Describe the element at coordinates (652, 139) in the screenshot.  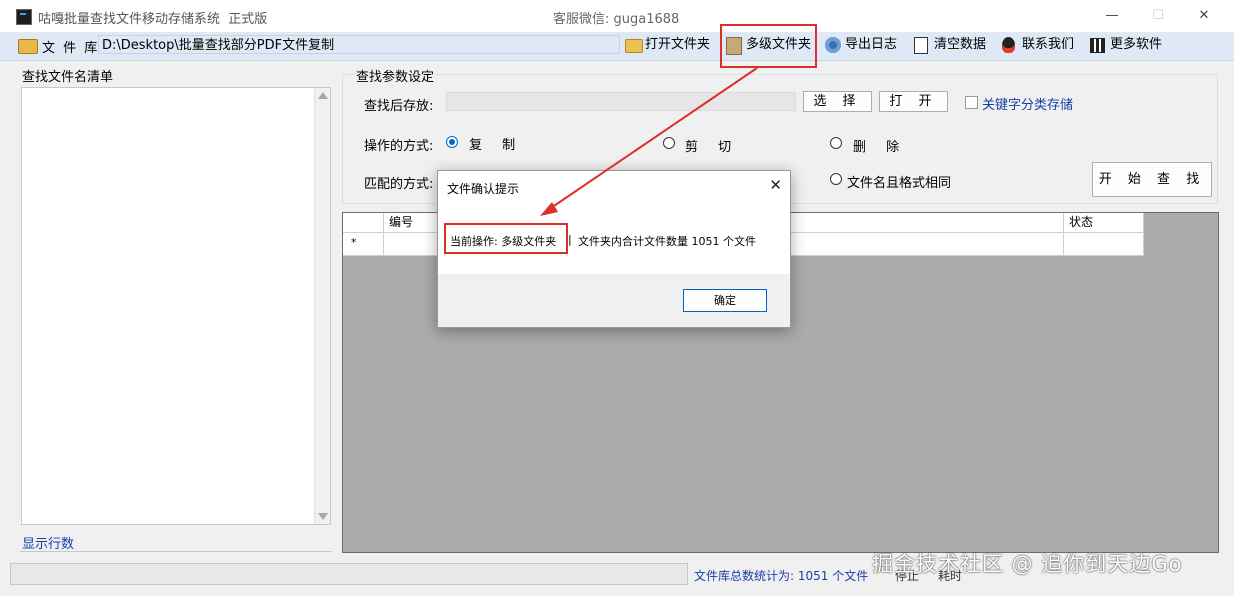
I see `annotation-arrow-line` at that location.